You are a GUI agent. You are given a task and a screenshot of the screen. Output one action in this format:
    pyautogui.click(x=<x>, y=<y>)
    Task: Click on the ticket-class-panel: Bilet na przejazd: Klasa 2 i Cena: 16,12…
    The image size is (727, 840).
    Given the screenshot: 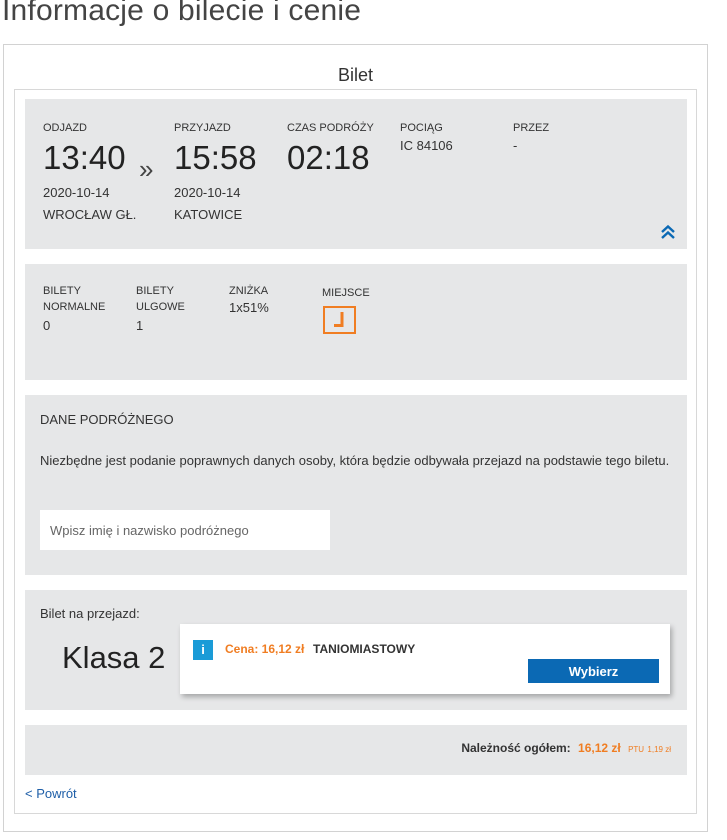 What is the action you would take?
    pyautogui.click(x=356, y=650)
    